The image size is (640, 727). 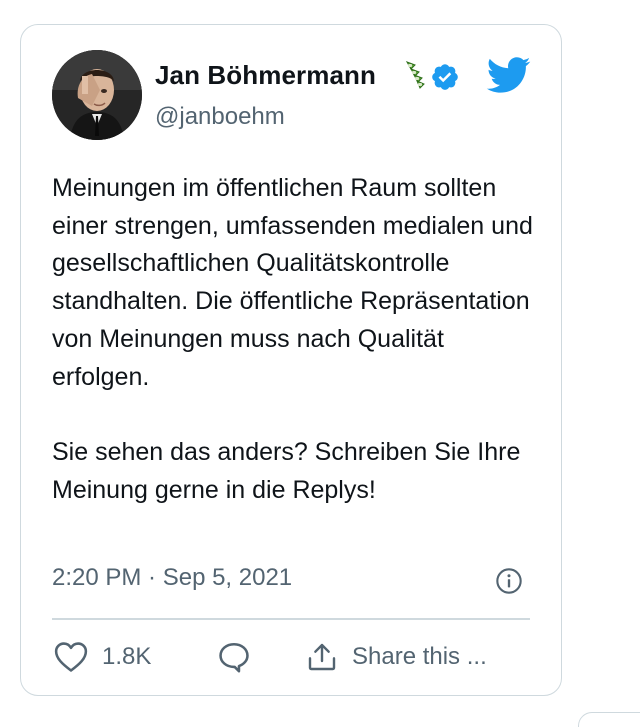 I want to click on info-icon, so click(x=509, y=581).